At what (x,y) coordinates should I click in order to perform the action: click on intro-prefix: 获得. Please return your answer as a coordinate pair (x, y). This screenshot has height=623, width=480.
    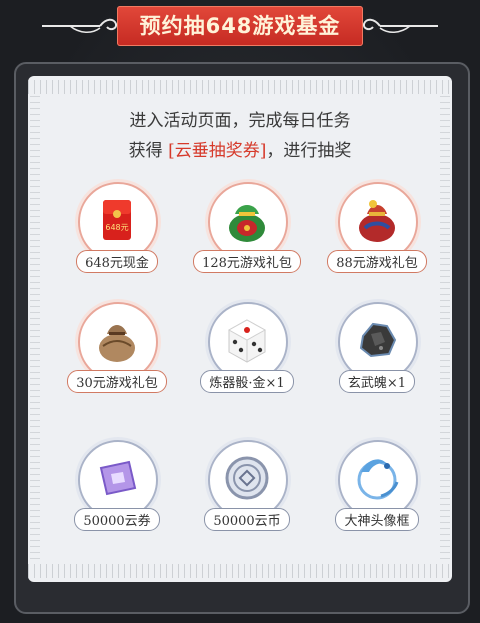
    Looking at the image, I should click on (148, 151).